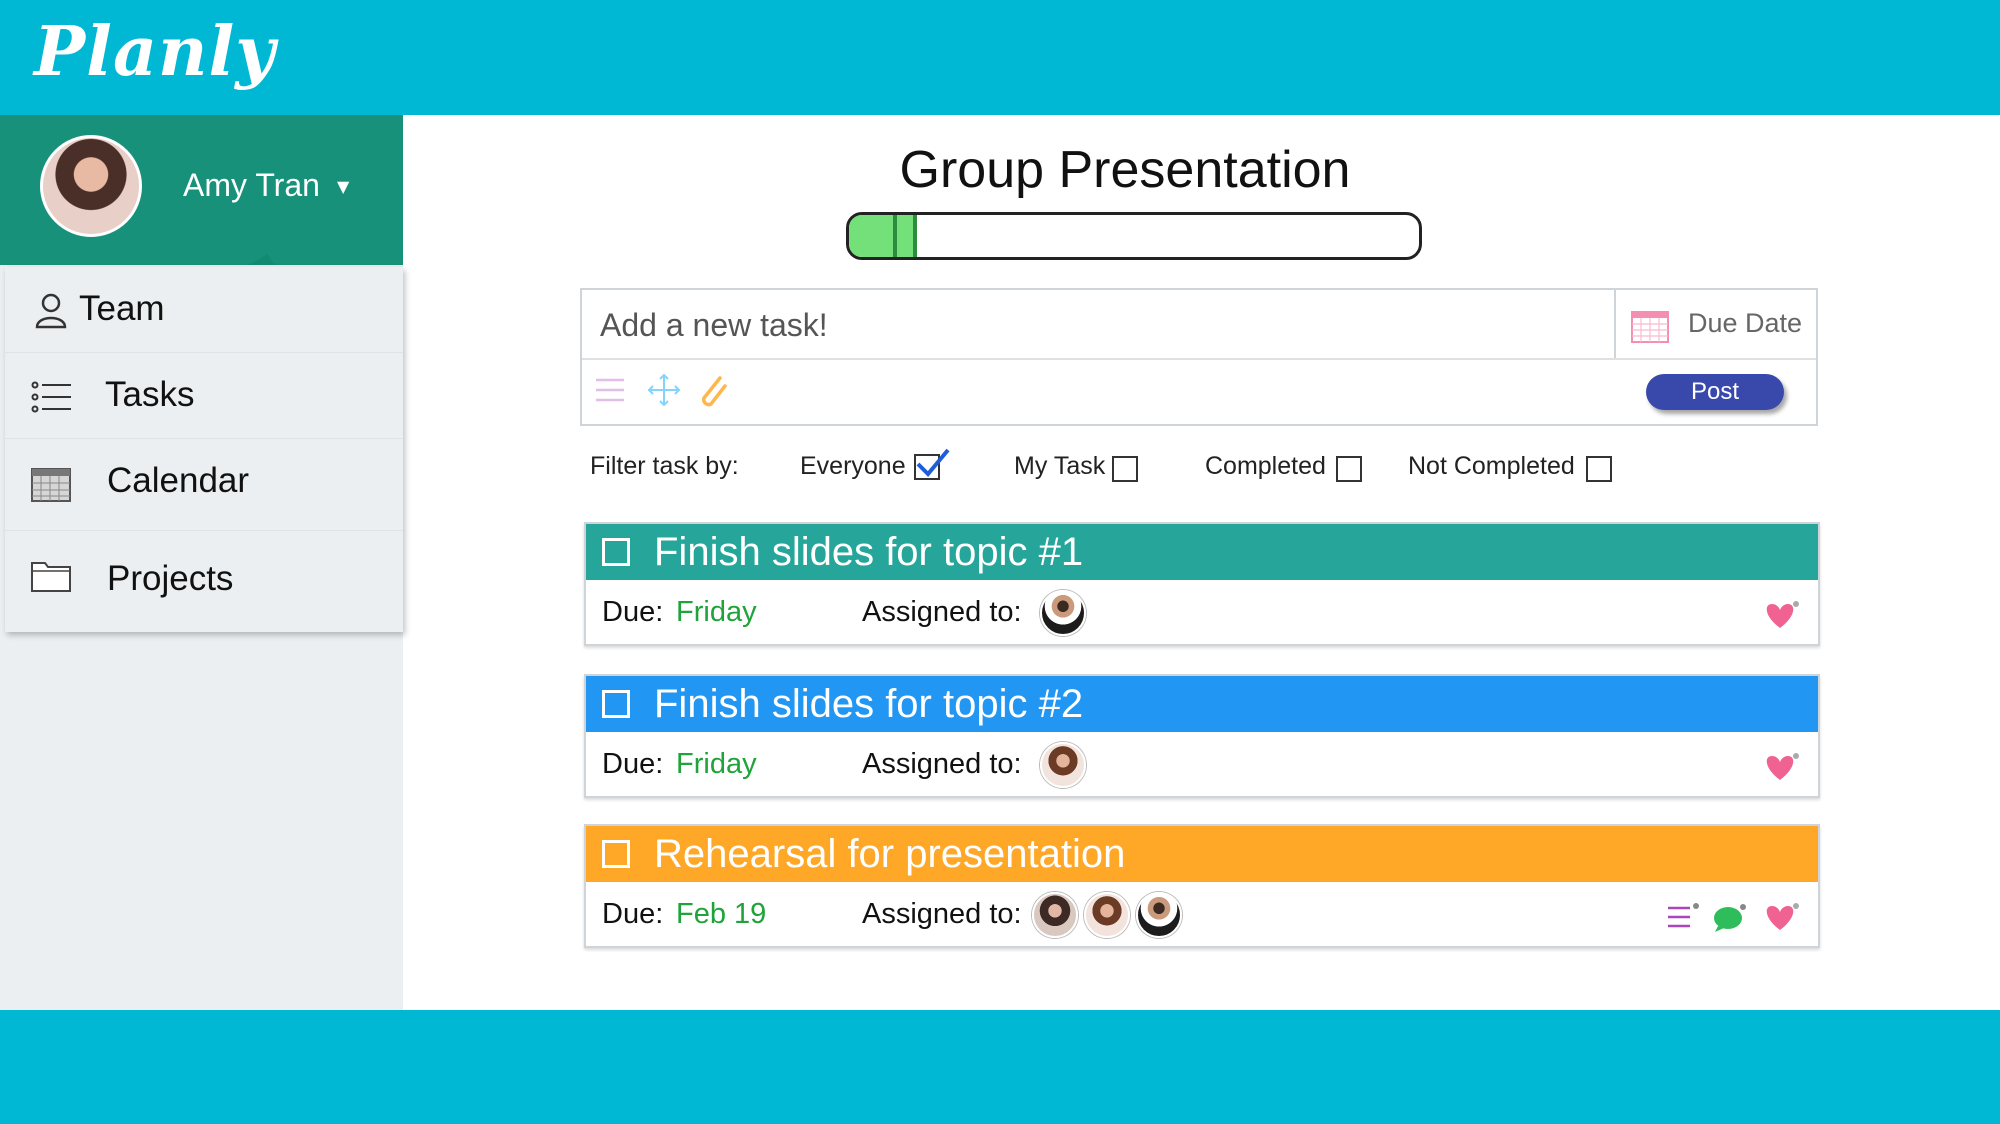 The width and height of the screenshot is (2000, 1124). What do you see at coordinates (1599, 469) in the screenshot?
I see `filter-not-completed-checkbox` at bounding box center [1599, 469].